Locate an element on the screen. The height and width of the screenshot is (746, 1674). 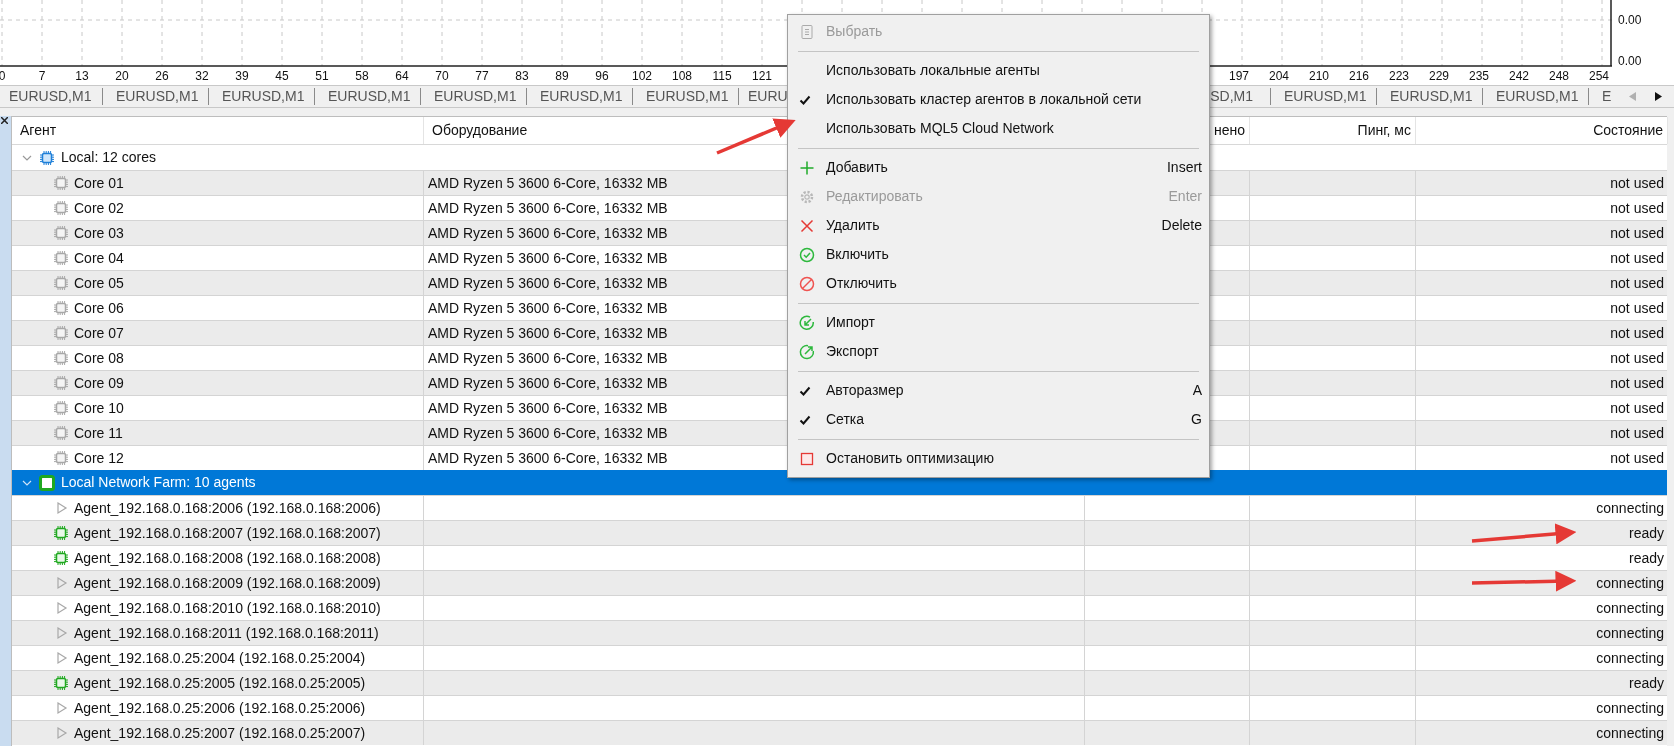
menu-item: Использовать кластер агентов в локальной сети is located at coordinates (998, 99).